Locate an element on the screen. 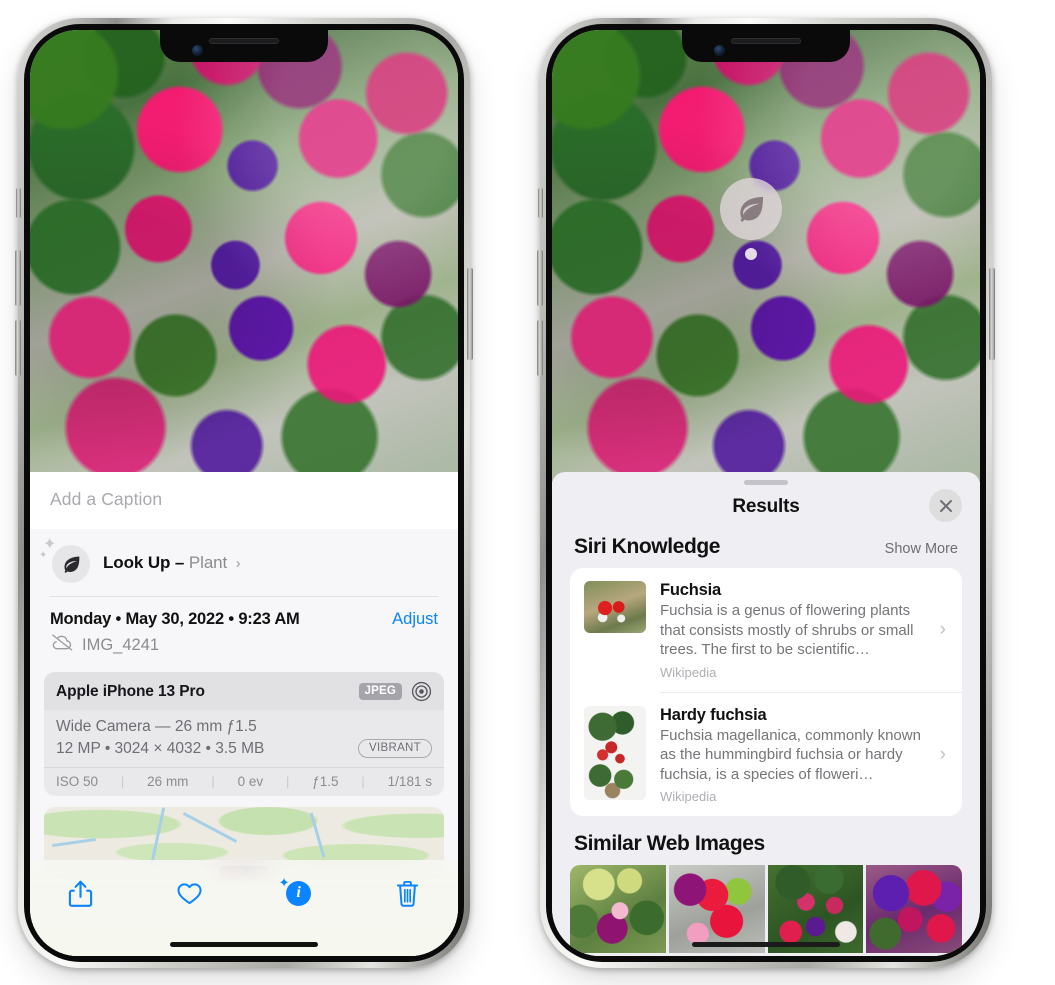 This screenshot has width=1055, height=985. metadata-file-row: IMG_4241 is located at coordinates (244, 645).